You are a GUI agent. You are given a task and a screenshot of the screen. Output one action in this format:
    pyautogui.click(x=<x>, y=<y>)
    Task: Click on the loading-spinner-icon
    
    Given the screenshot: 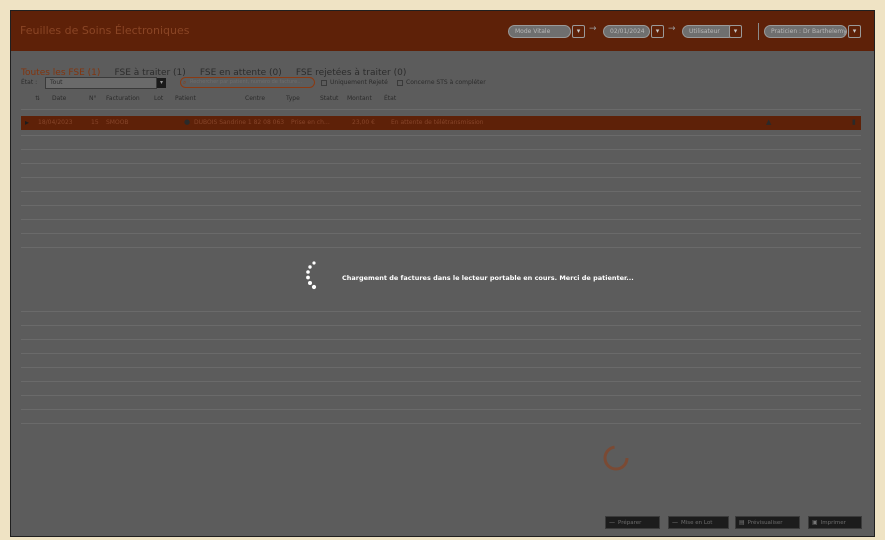 What is the action you would take?
    pyautogui.click(x=311, y=275)
    